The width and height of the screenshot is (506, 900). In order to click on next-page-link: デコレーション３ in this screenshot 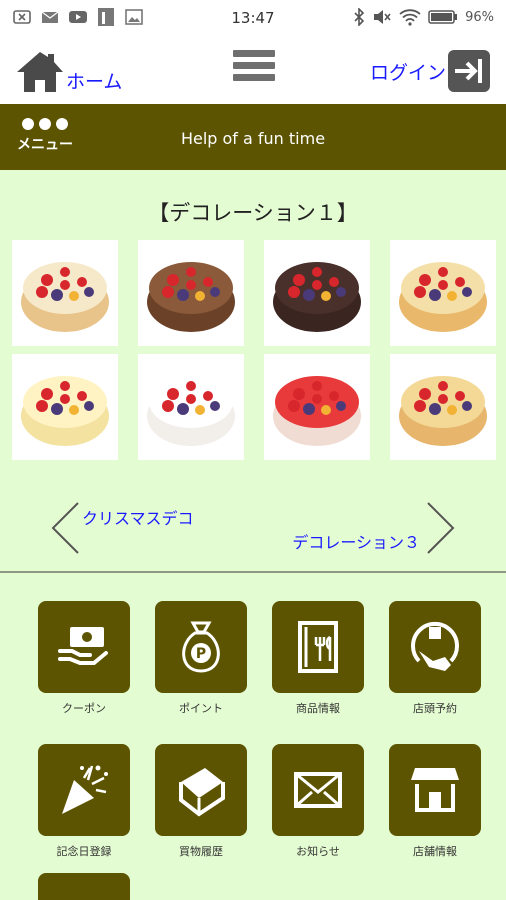, I will do `click(356, 541)`.